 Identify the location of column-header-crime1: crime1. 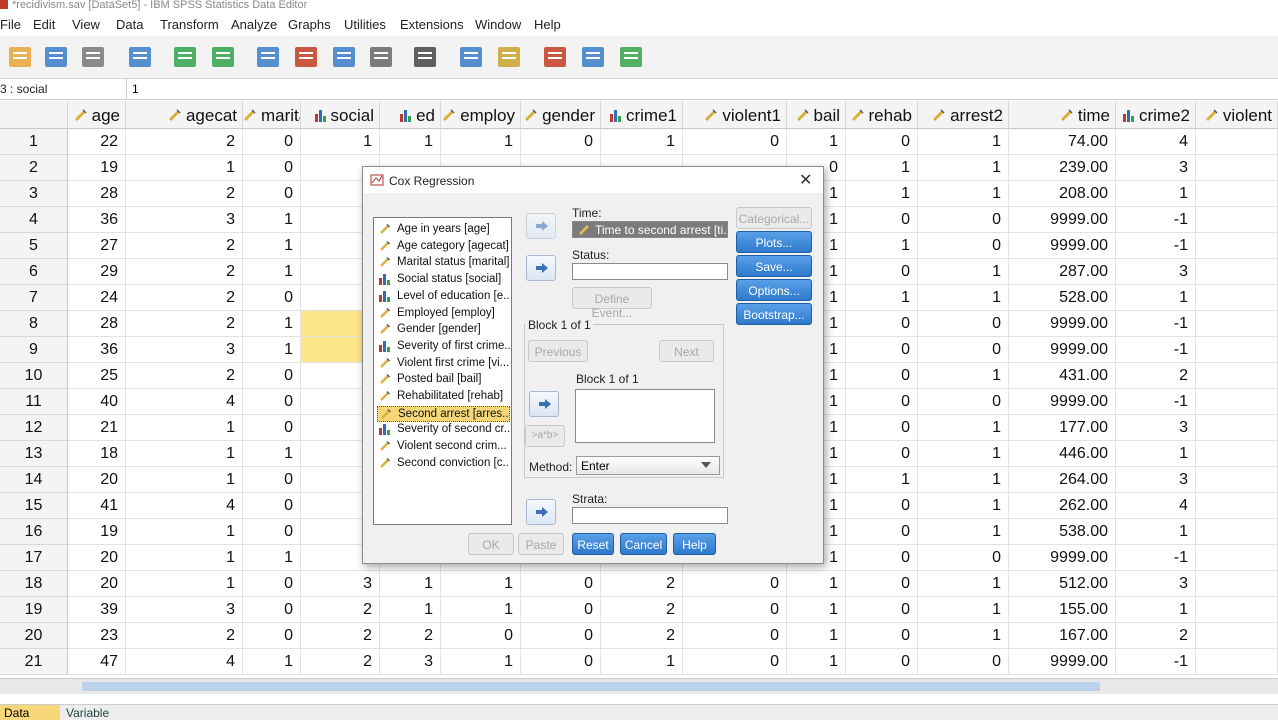
(642, 115).